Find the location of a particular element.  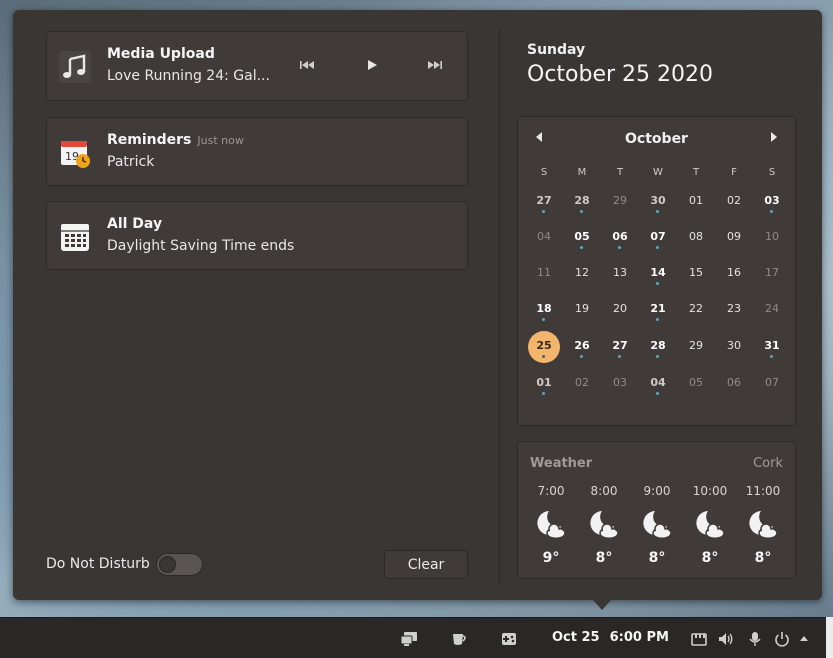

day-number: 24 is located at coordinates (772, 308).